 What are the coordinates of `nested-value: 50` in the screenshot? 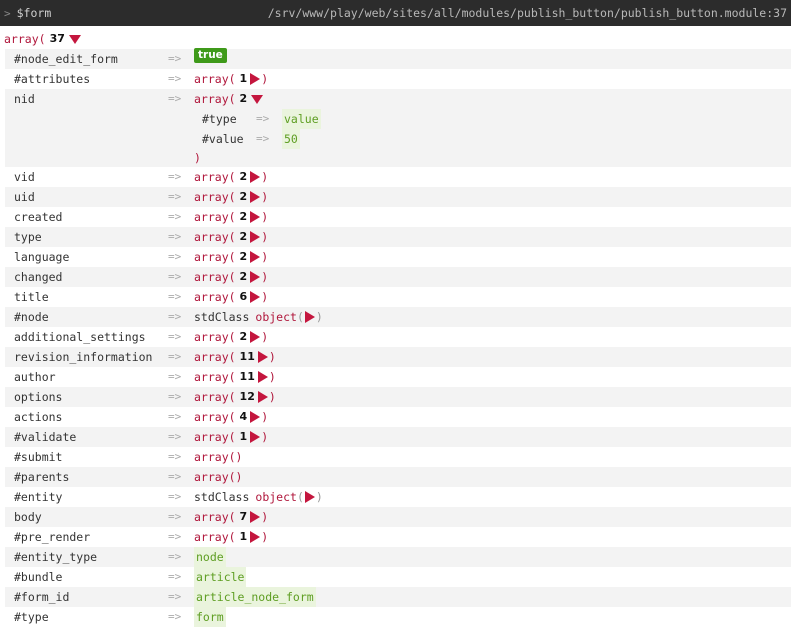 It's located at (291, 139).